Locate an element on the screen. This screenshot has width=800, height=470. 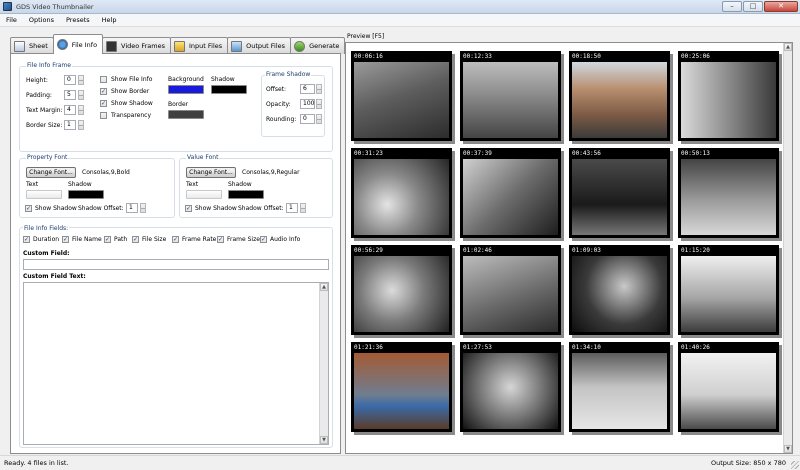
value-text-color-swatch is located at coordinates (204, 194).